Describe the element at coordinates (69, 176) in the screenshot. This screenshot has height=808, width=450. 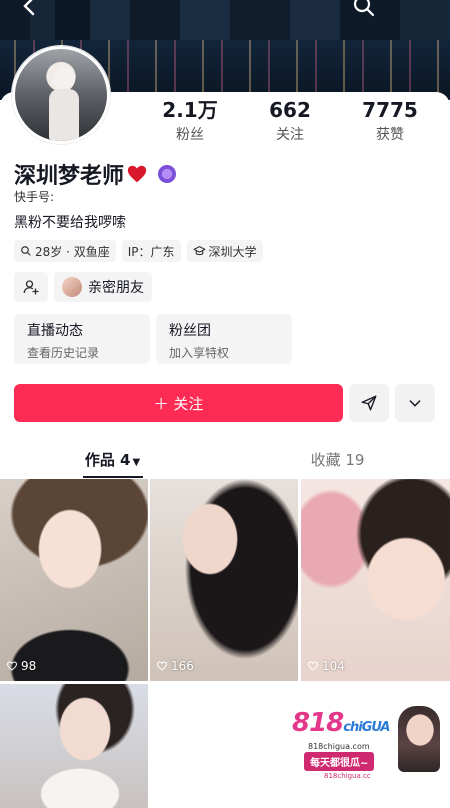
I see `profile-name: 深圳梦老师` at that location.